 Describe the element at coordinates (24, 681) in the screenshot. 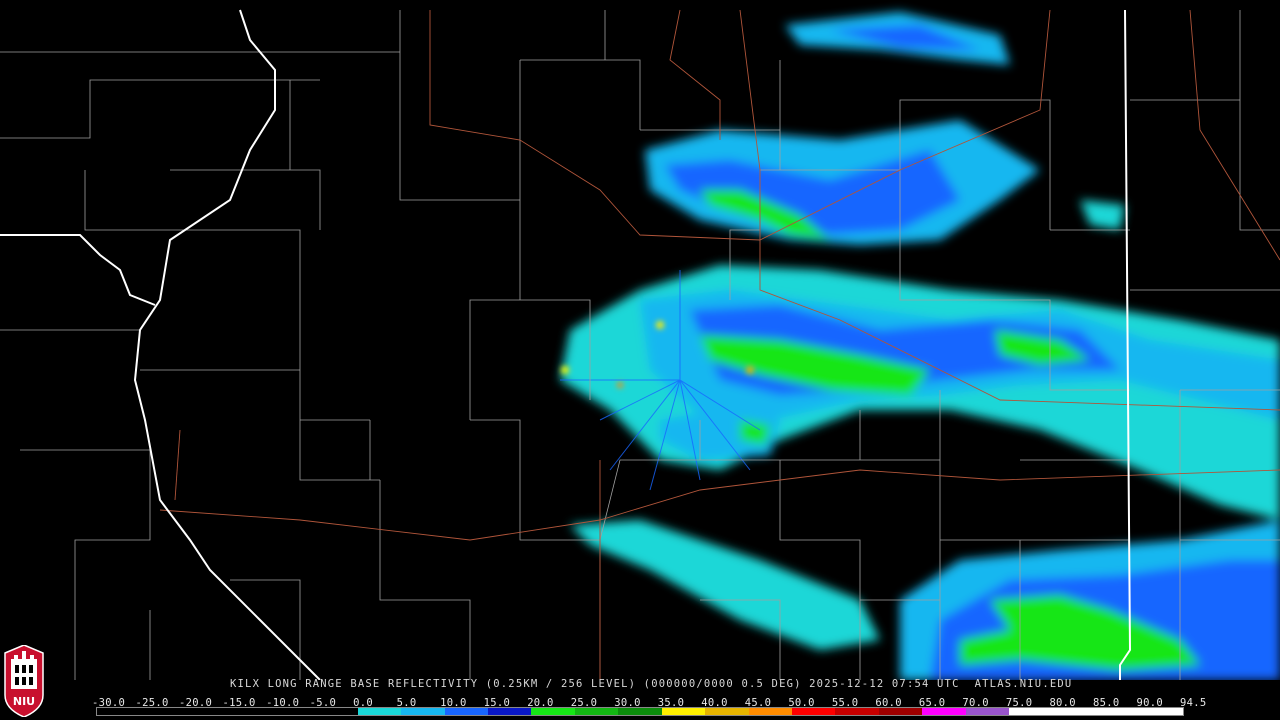

I see `niu-logo: NIU` at that location.